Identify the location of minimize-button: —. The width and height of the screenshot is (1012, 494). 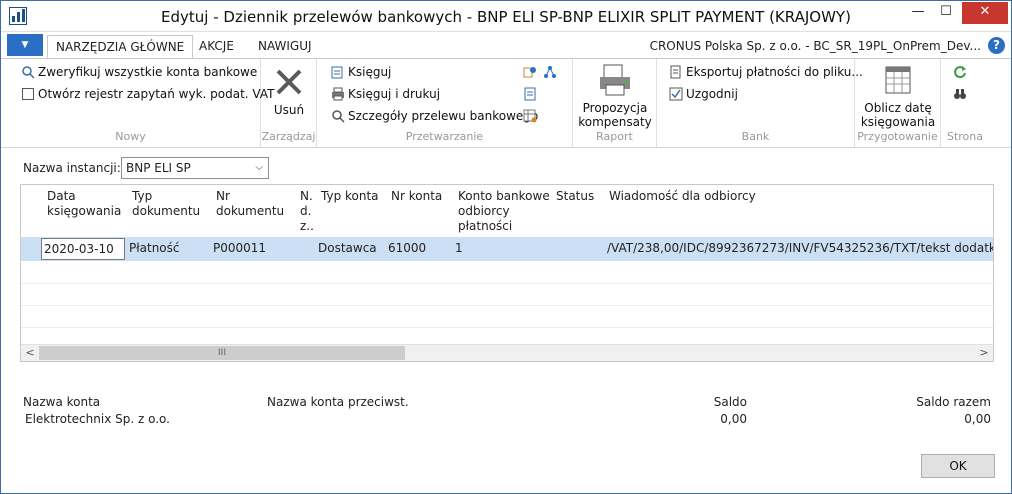
(918, 13).